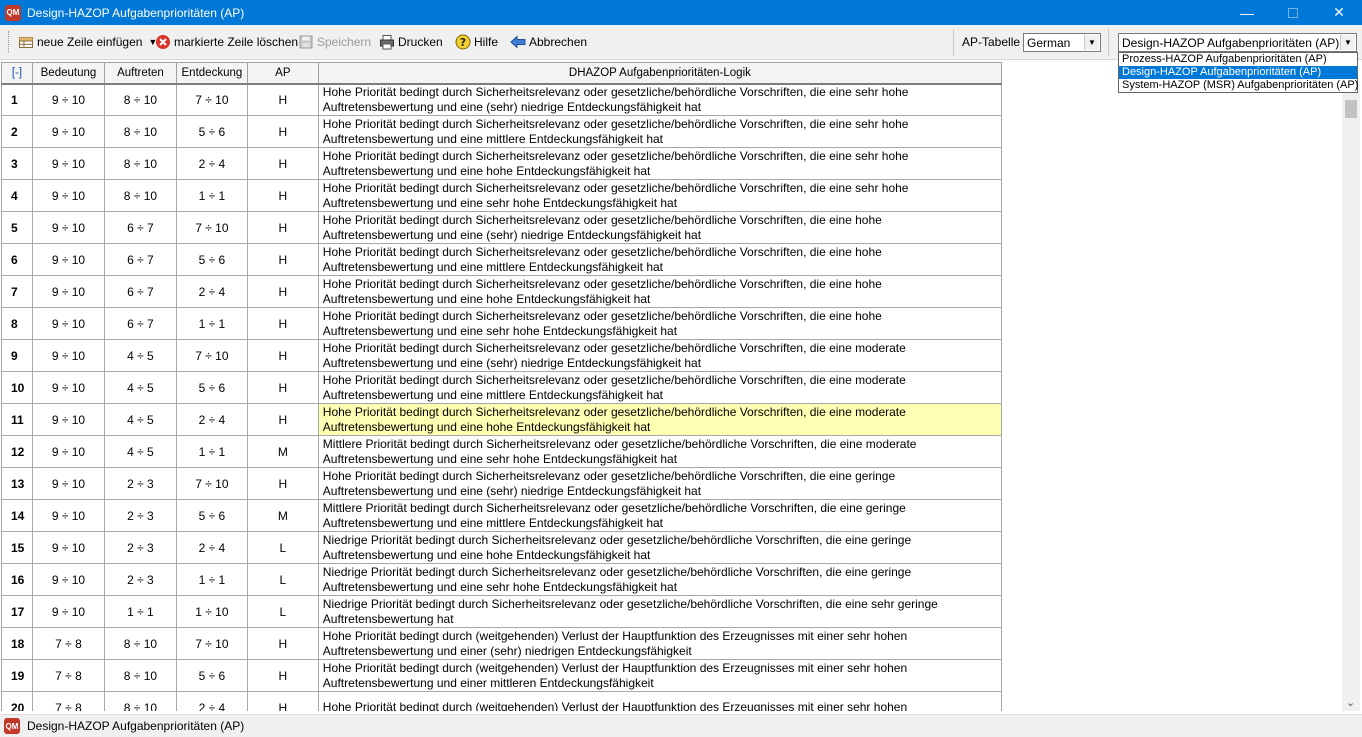  I want to click on print-button: Drucken, so click(411, 42).